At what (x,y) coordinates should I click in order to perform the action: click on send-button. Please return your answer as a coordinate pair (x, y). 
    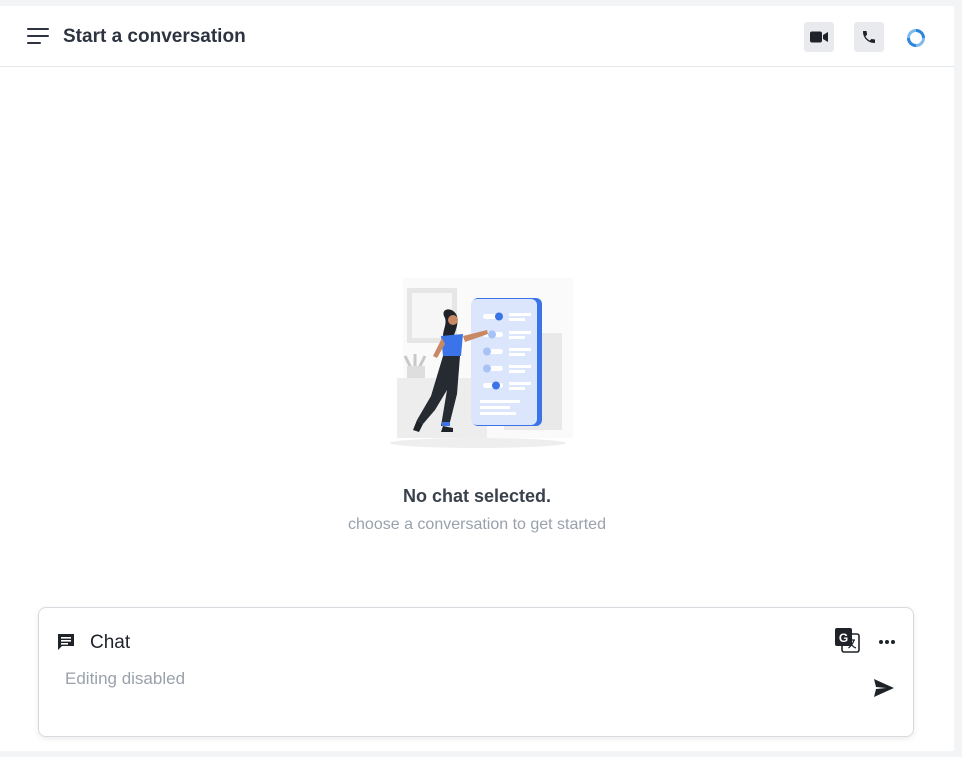
    Looking at the image, I should click on (886, 690).